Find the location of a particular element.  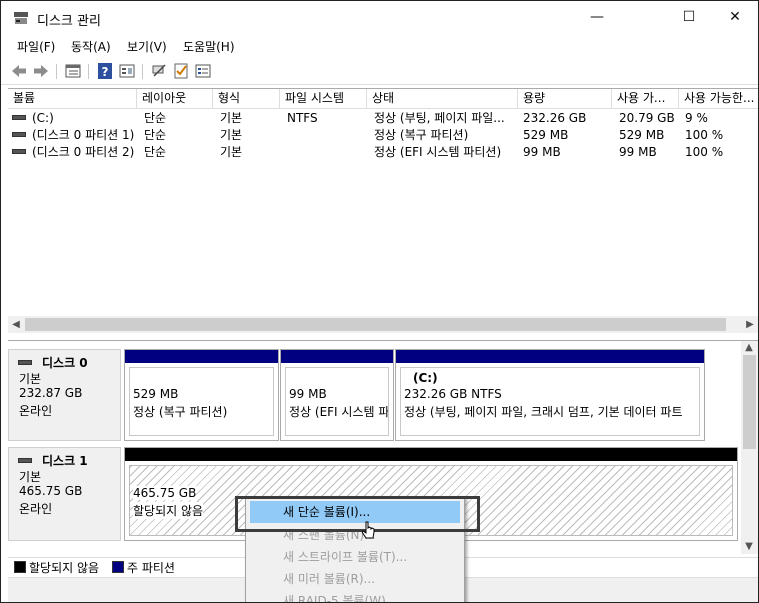

disk-0-label: 디스크 0 기본 232.87 GB 온라인 is located at coordinates (64, 395).